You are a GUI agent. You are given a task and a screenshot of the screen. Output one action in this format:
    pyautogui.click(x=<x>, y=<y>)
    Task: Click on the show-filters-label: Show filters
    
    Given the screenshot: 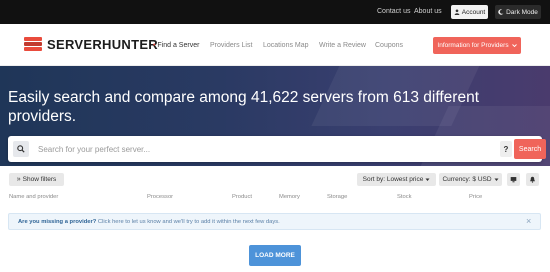 What is the action you would take?
    pyautogui.click(x=39, y=179)
    